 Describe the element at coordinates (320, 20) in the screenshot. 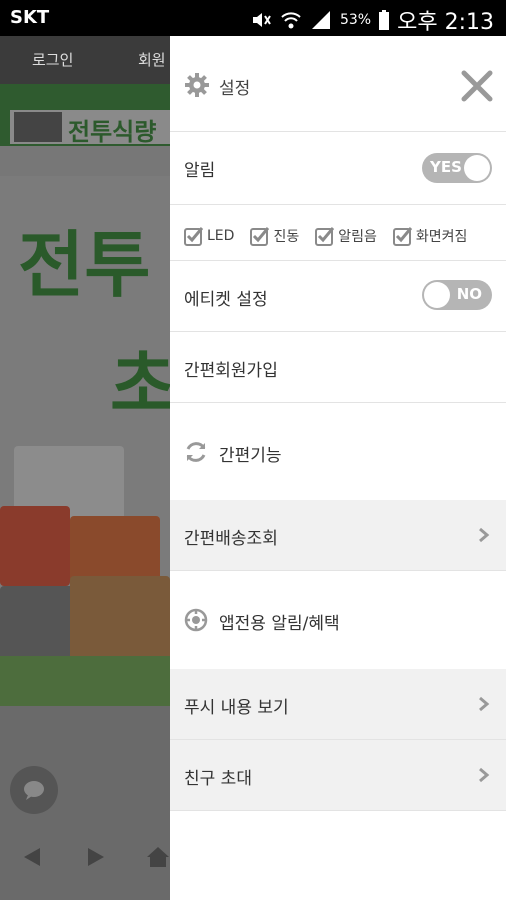

I see `signal-icon` at that location.